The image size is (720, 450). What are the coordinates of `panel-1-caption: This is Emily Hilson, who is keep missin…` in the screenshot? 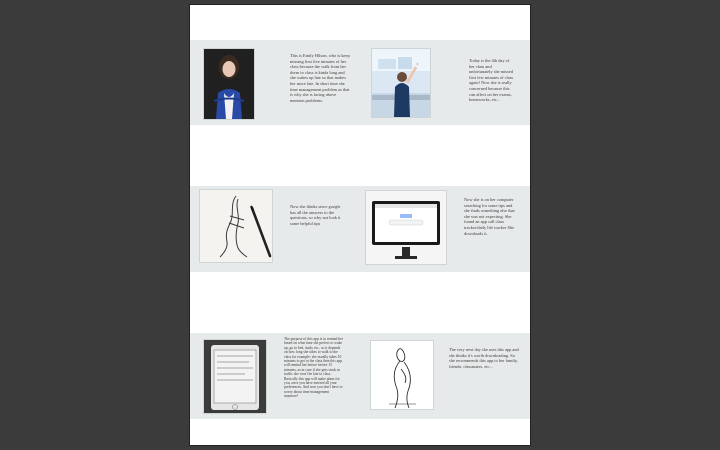 It's located at (320, 78).